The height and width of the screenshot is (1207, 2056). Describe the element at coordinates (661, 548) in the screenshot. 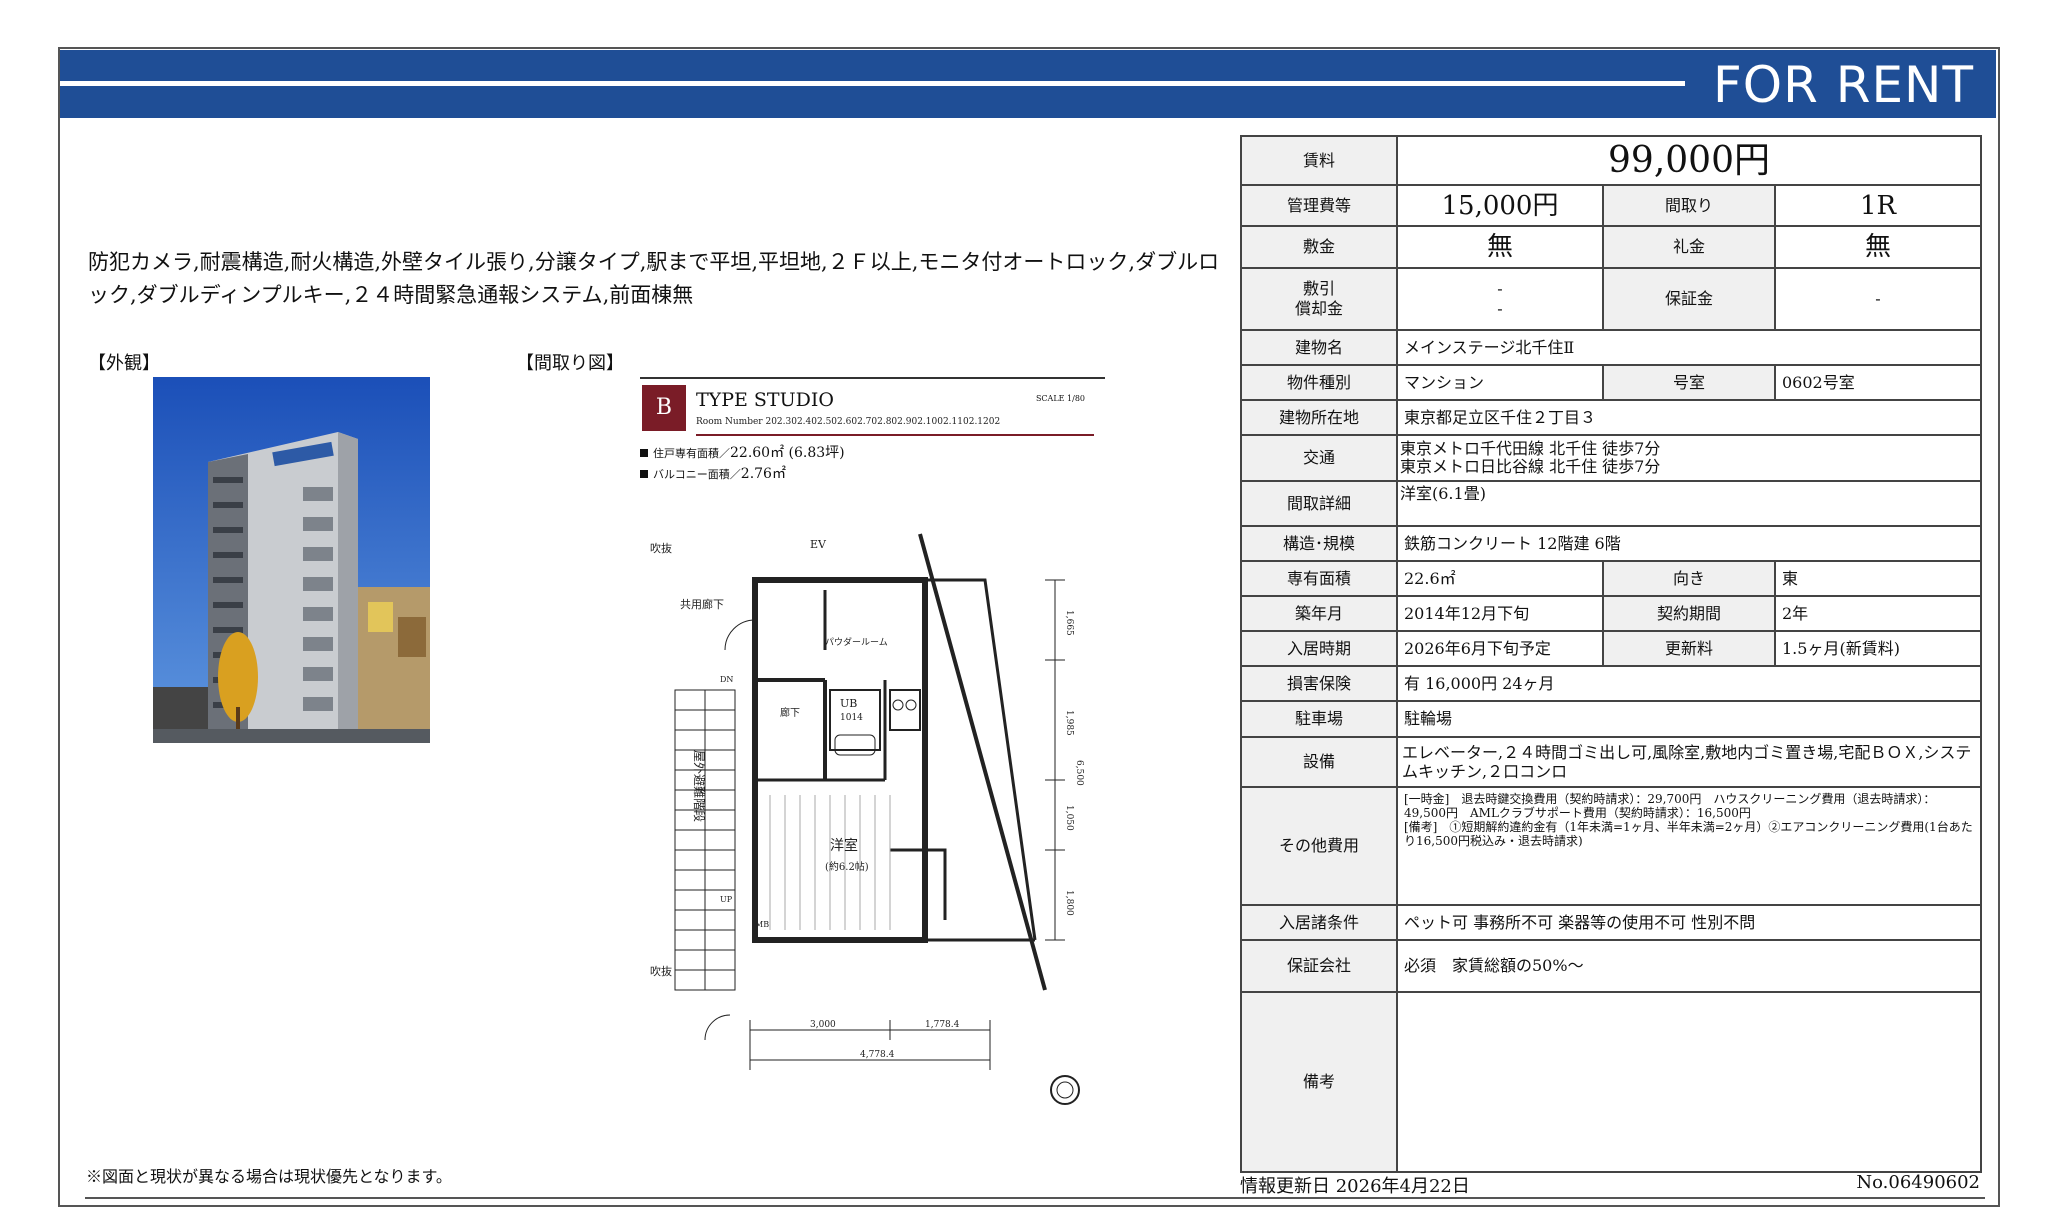

I see `fp-fukinuke-top: 吹抜` at that location.